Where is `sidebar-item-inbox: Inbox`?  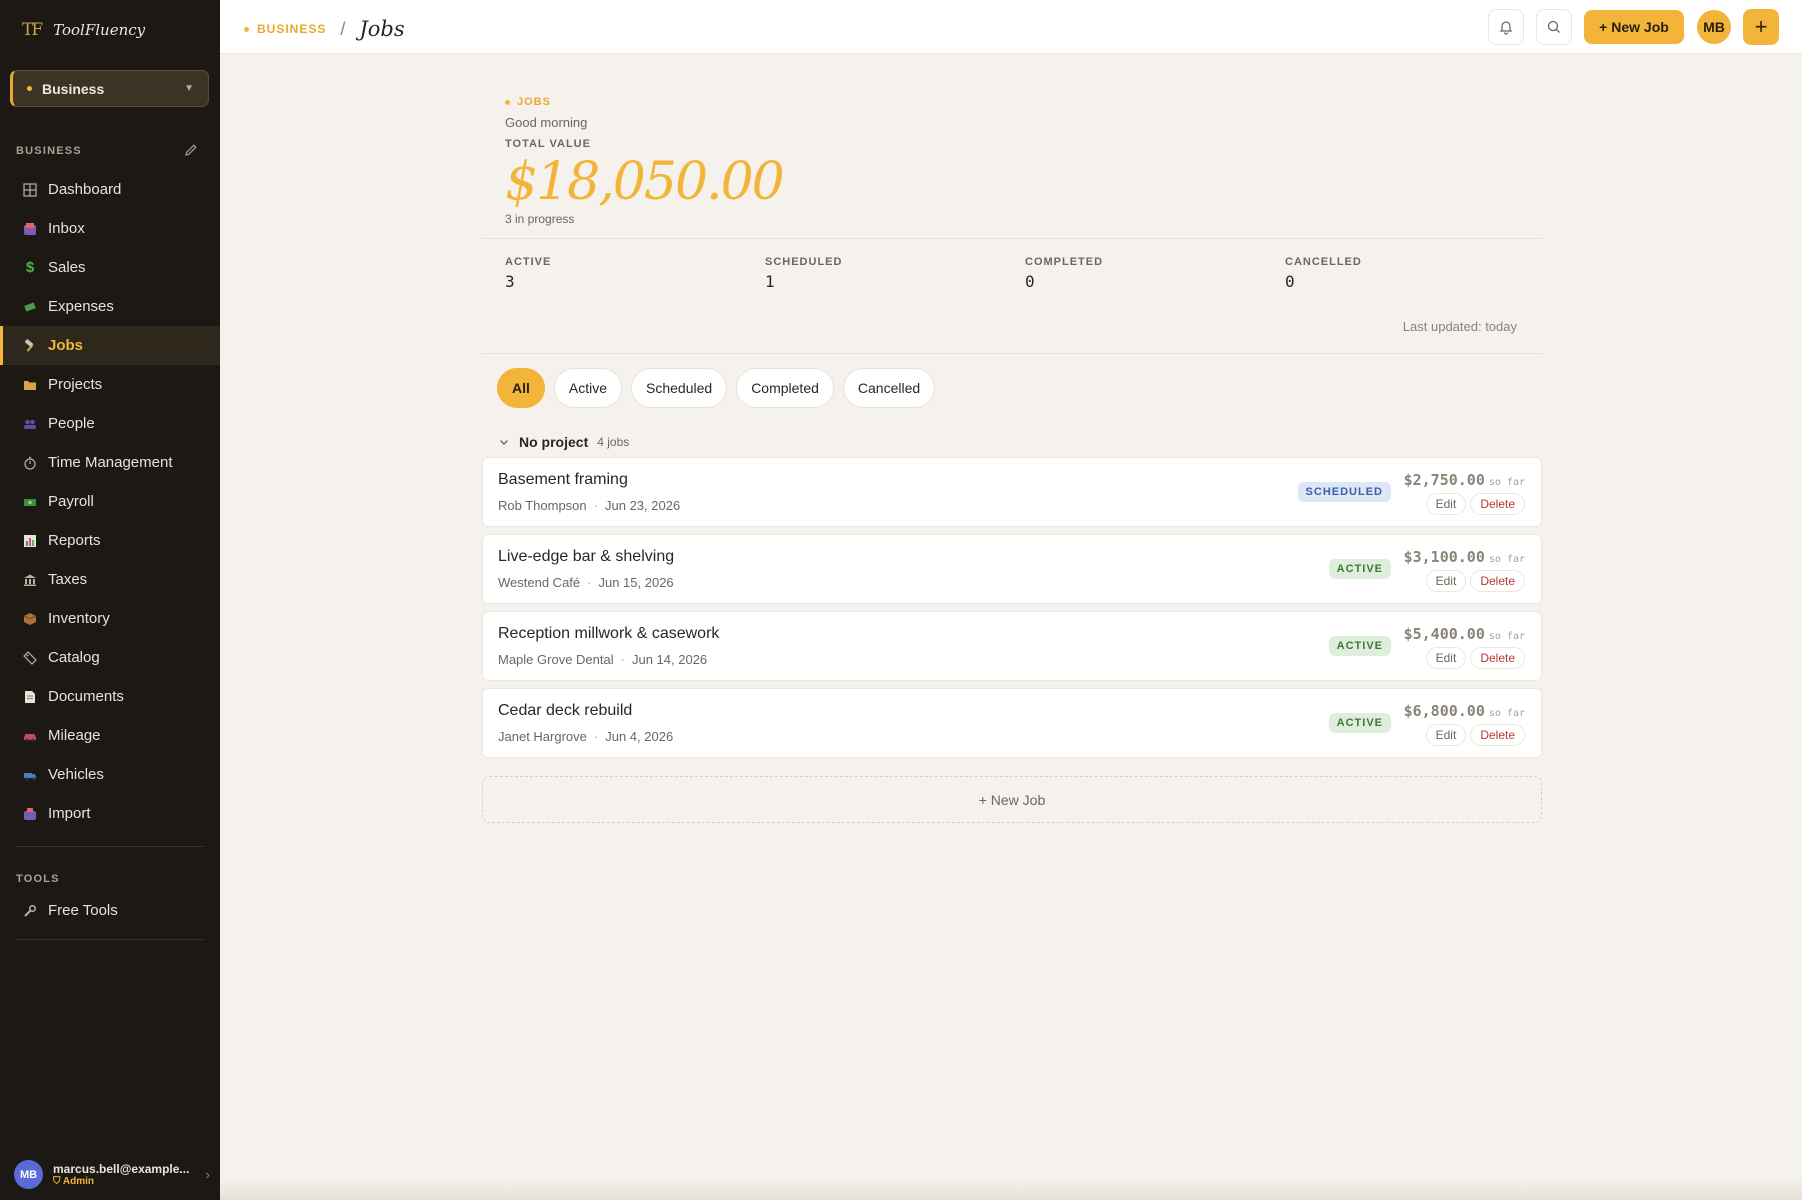 sidebar-item-inbox: Inbox is located at coordinates (110, 228).